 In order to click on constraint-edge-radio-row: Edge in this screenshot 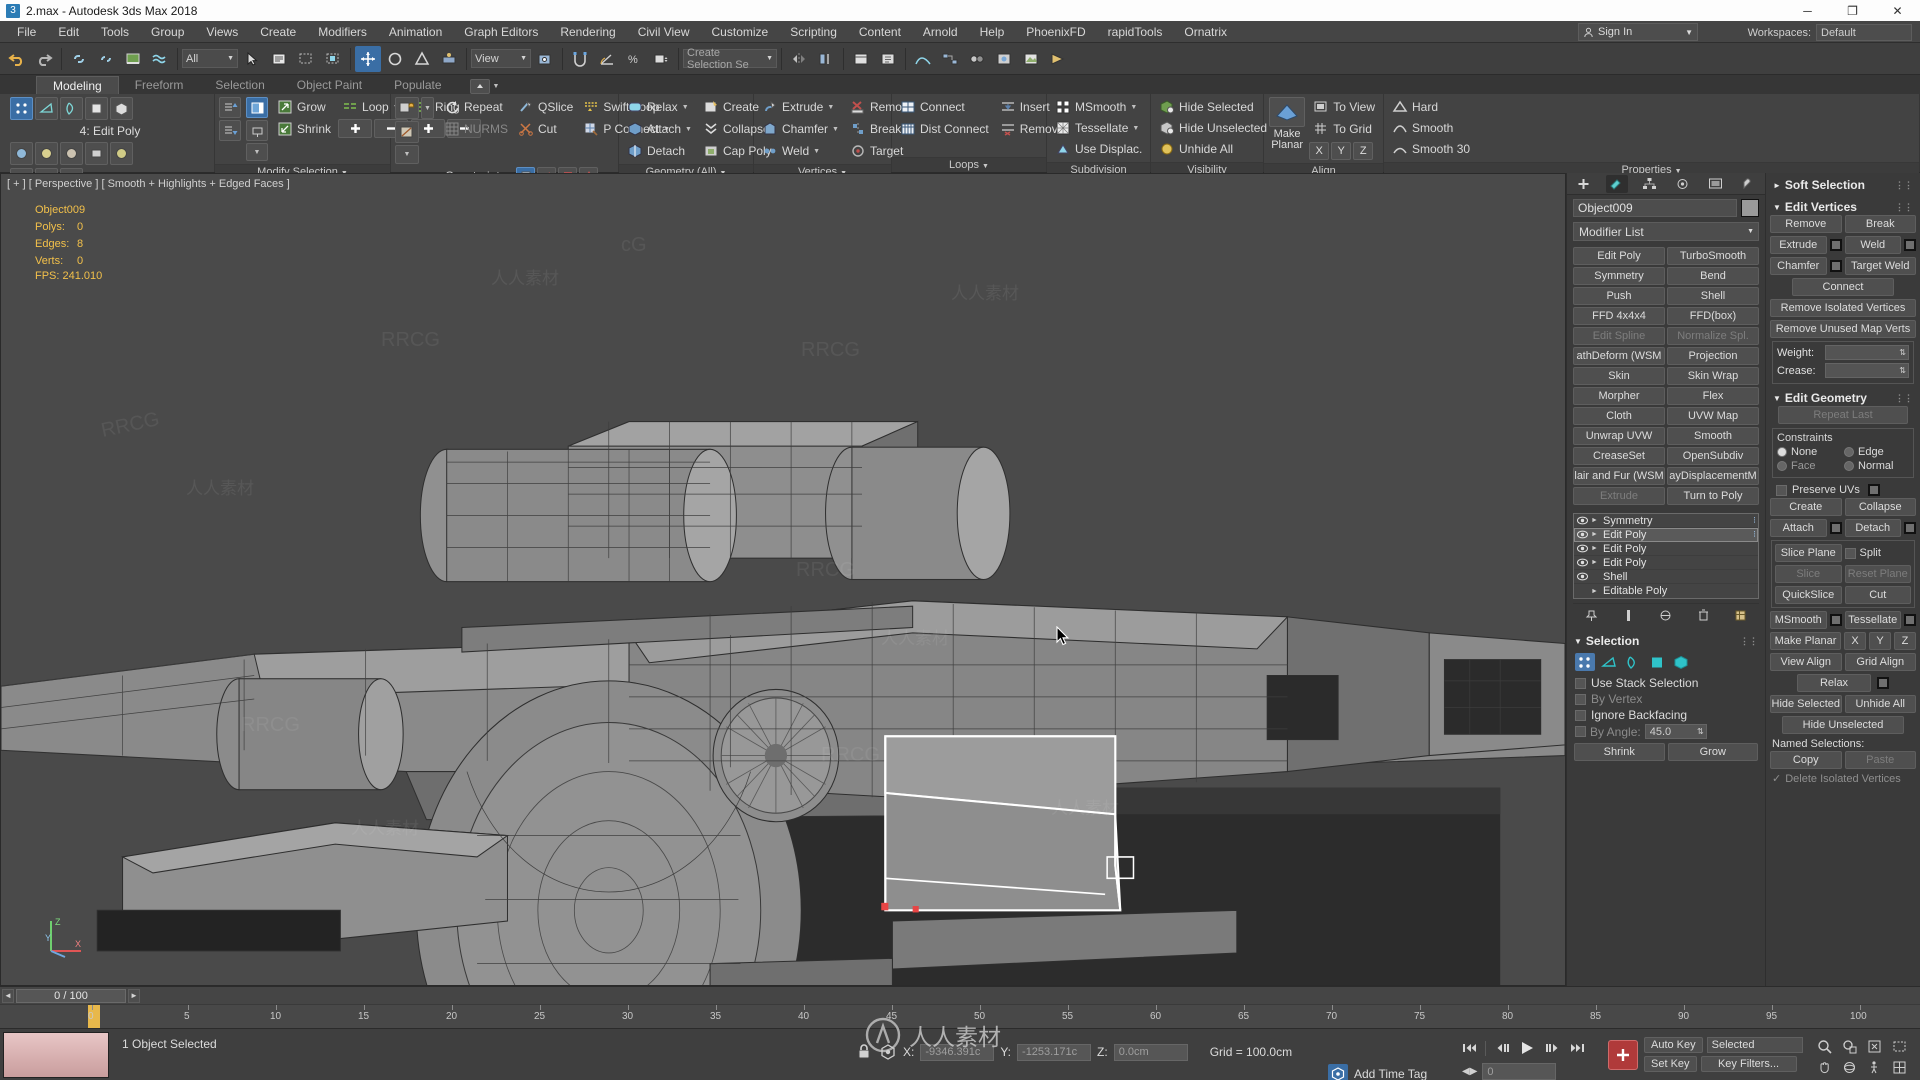, I will do `click(1876, 452)`.